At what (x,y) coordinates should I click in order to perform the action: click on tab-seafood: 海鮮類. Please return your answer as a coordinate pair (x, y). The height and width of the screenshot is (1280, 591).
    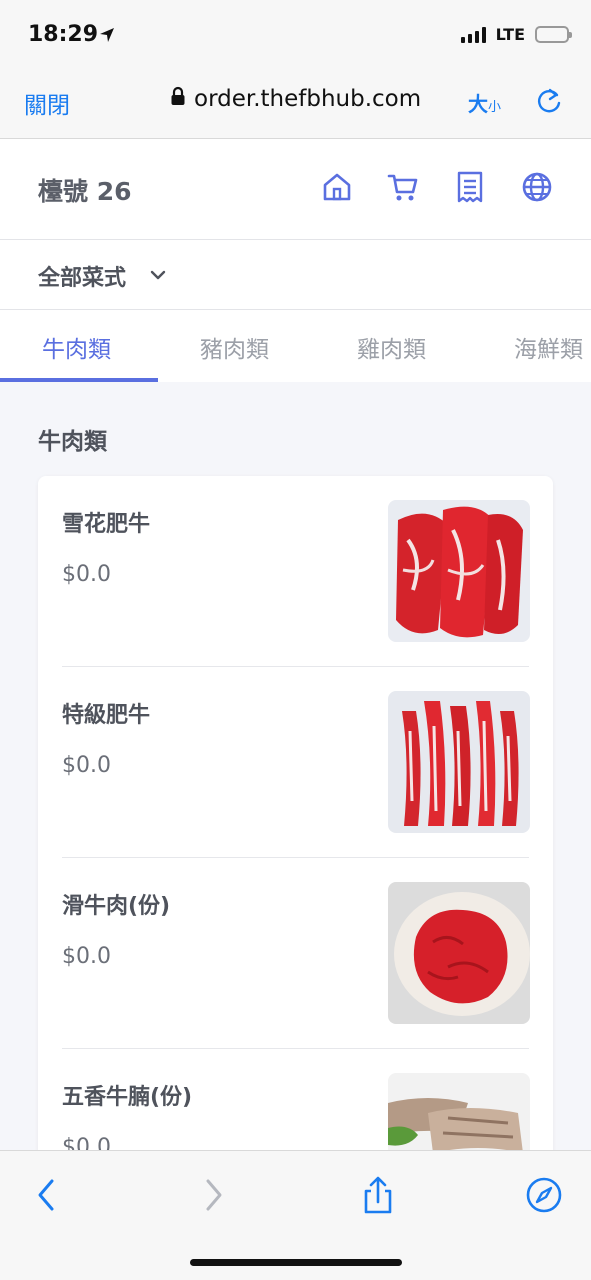
    Looking at the image, I should click on (548, 347).